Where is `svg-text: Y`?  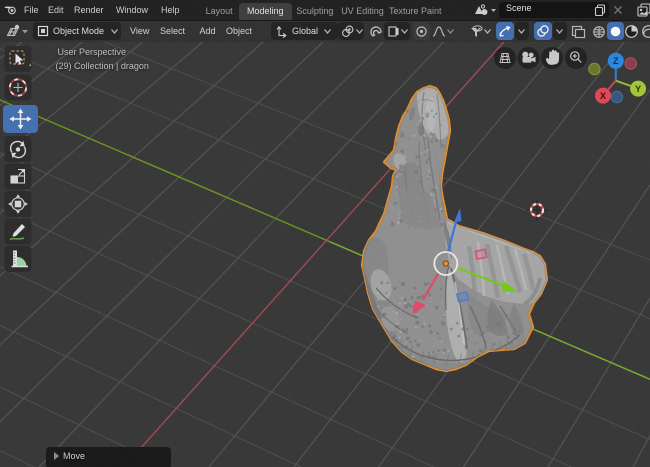
svg-text: Y is located at coordinates (638, 89).